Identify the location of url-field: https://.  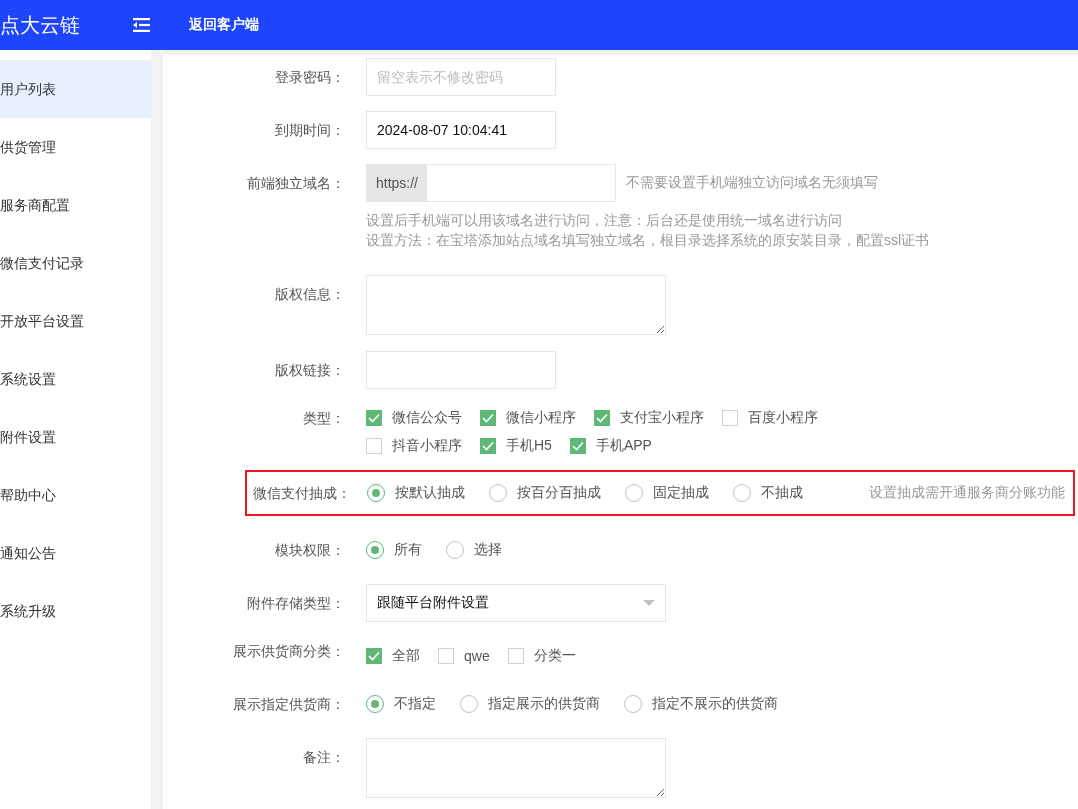
(491, 183).